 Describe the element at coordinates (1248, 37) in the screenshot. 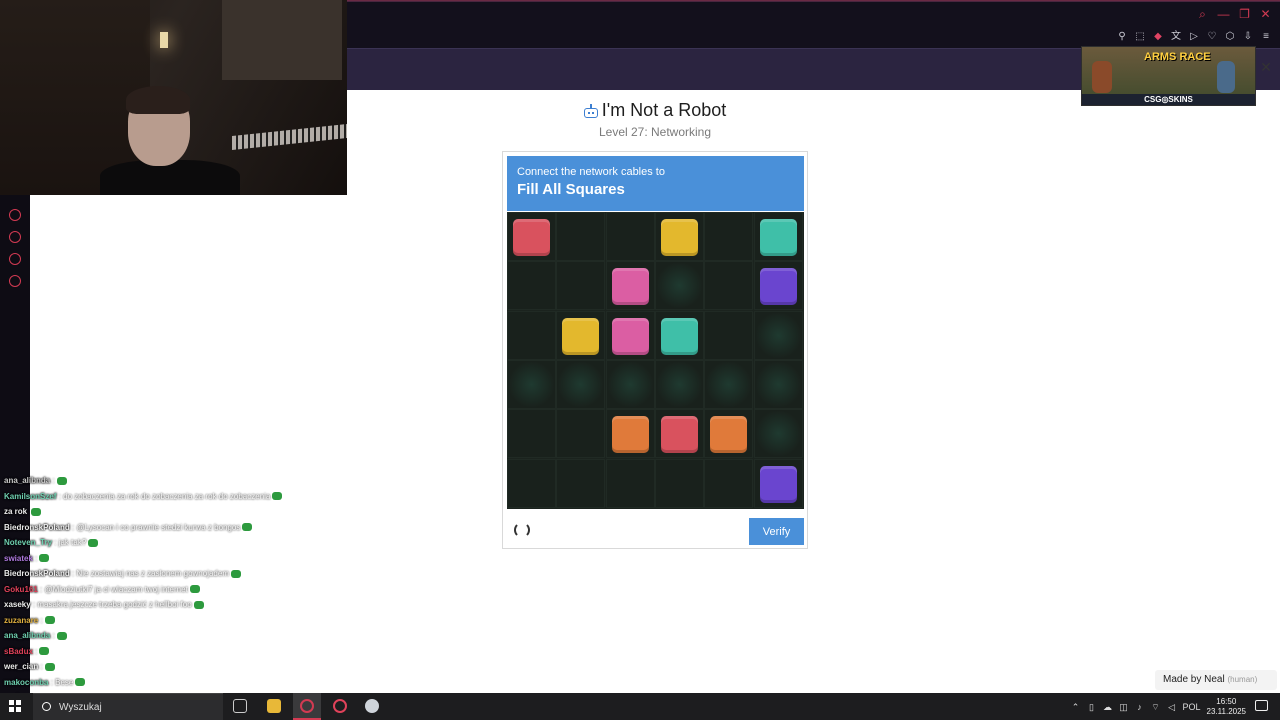

I see `download-icon: ⇩` at that location.